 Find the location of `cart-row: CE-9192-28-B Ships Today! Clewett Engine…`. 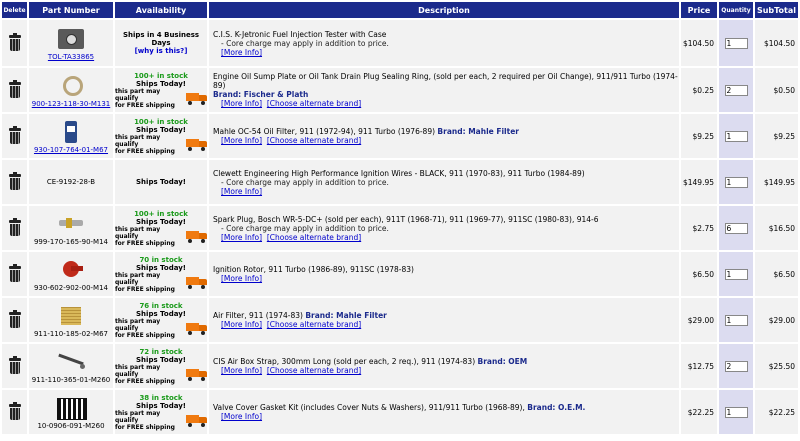

cart-row: CE-9192-28-B Ships Today! Clewett Engine… is located at coordinates (400, 182).